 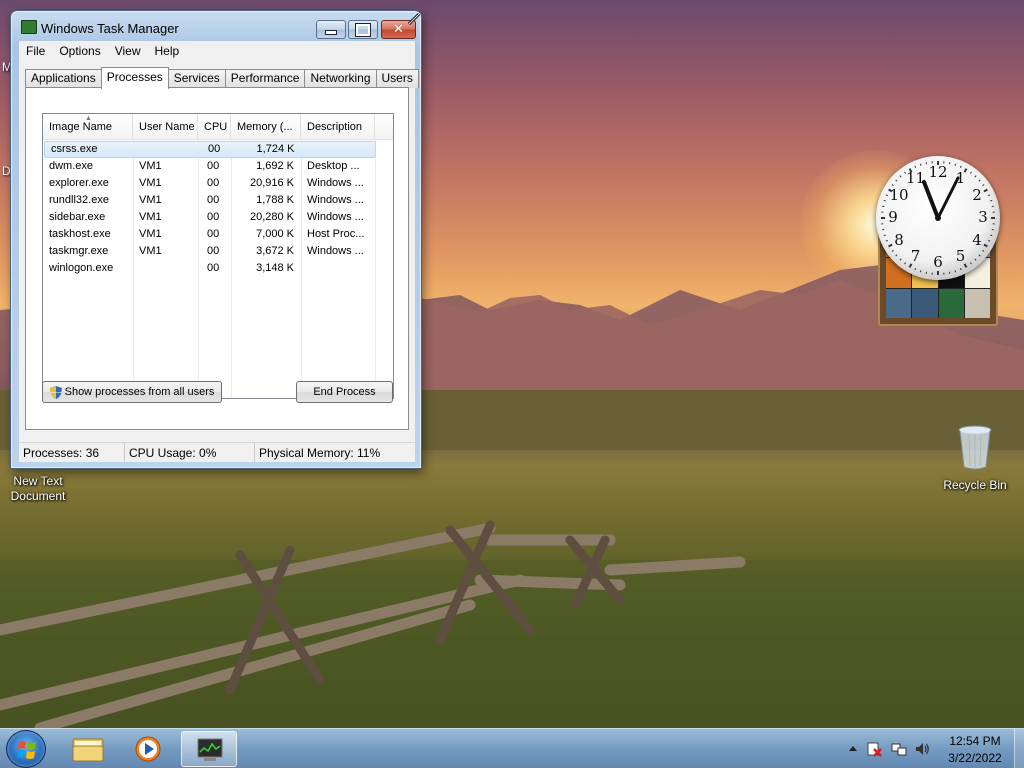 What do you see at coordinates (88, 118) in the screenshot?
I see `sort-ascending-icon: ▲` at bounding box center [88, 118].